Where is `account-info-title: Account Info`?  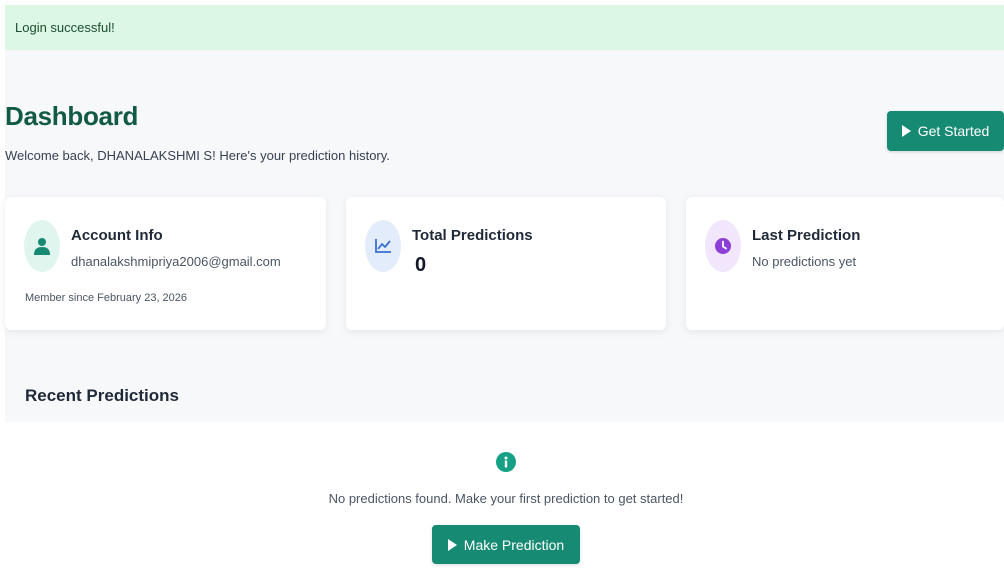
account-info-title: Account Info is located at coordinates (117, 235).